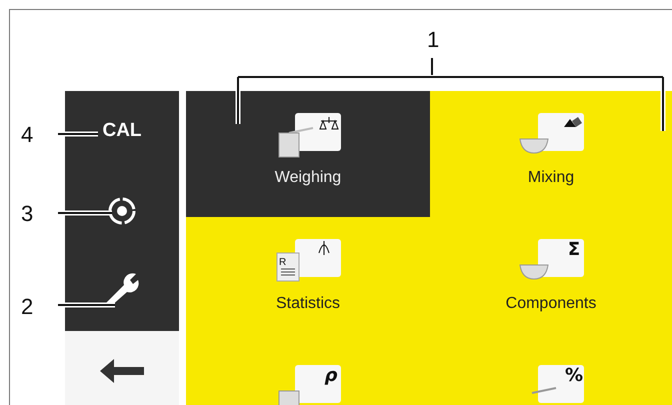  I want to click on back-button, so click(122, 368).